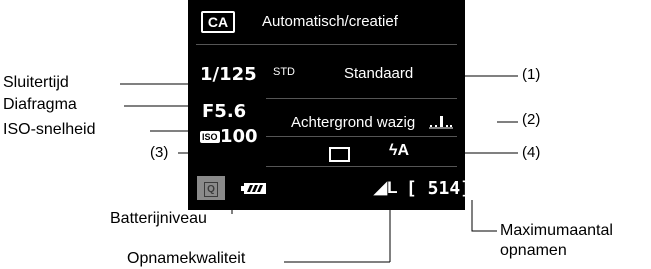 The height and width of the screenshot is (269, 651). Describe the element at coordinates (224, 111) in the screenshot. I see `aperture-value: F5.6` at that location.